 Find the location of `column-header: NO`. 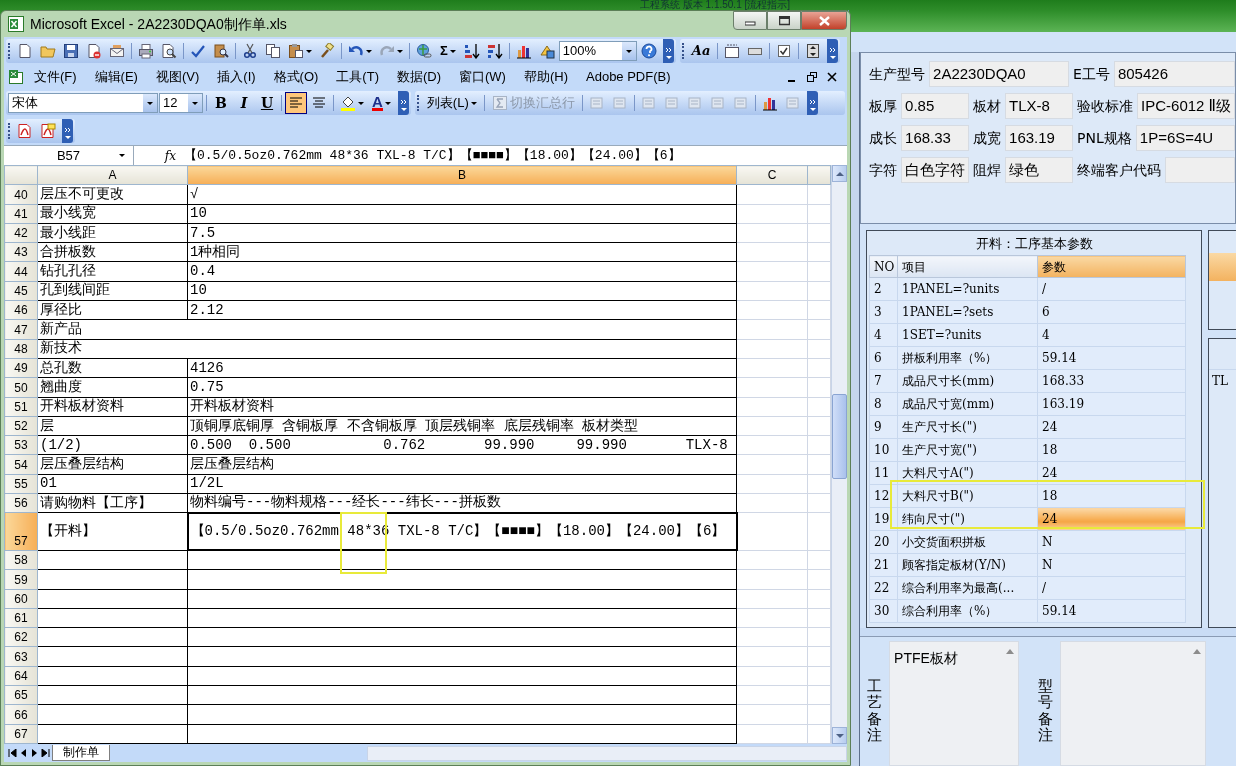

column-header: NO is located at coordinates (883, 266).